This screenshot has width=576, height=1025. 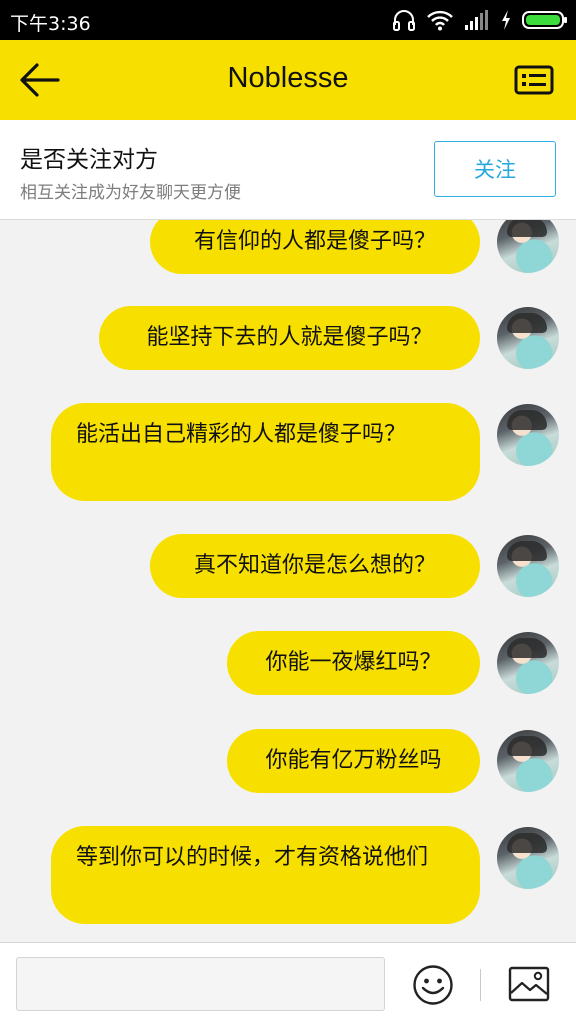 I want to click on status-icons, so click(x=480, y=20).